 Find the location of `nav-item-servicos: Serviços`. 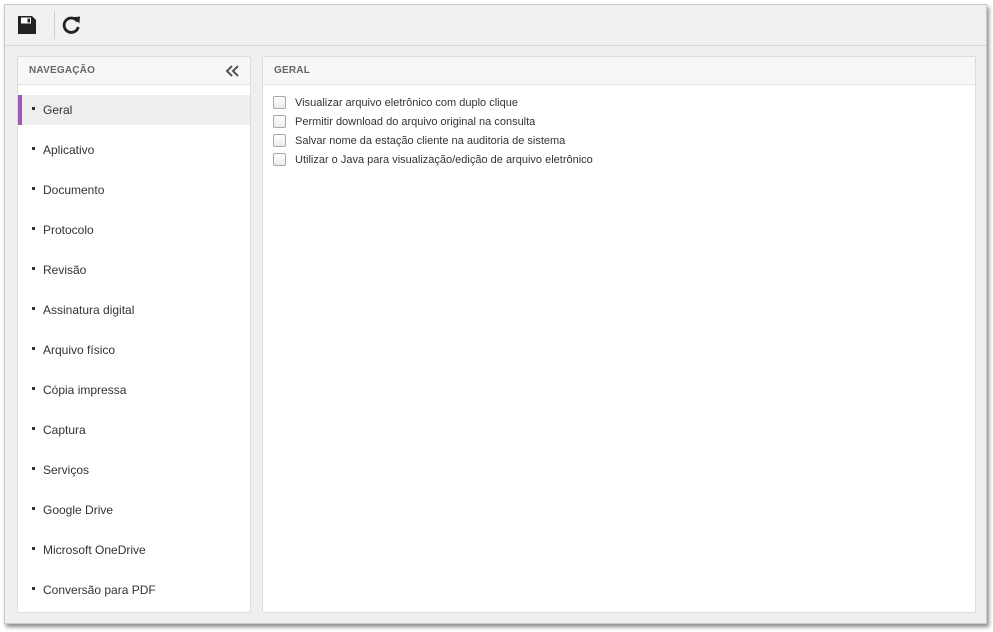

nav-item-servicos: Serviços is located at coordinates (134, 470).